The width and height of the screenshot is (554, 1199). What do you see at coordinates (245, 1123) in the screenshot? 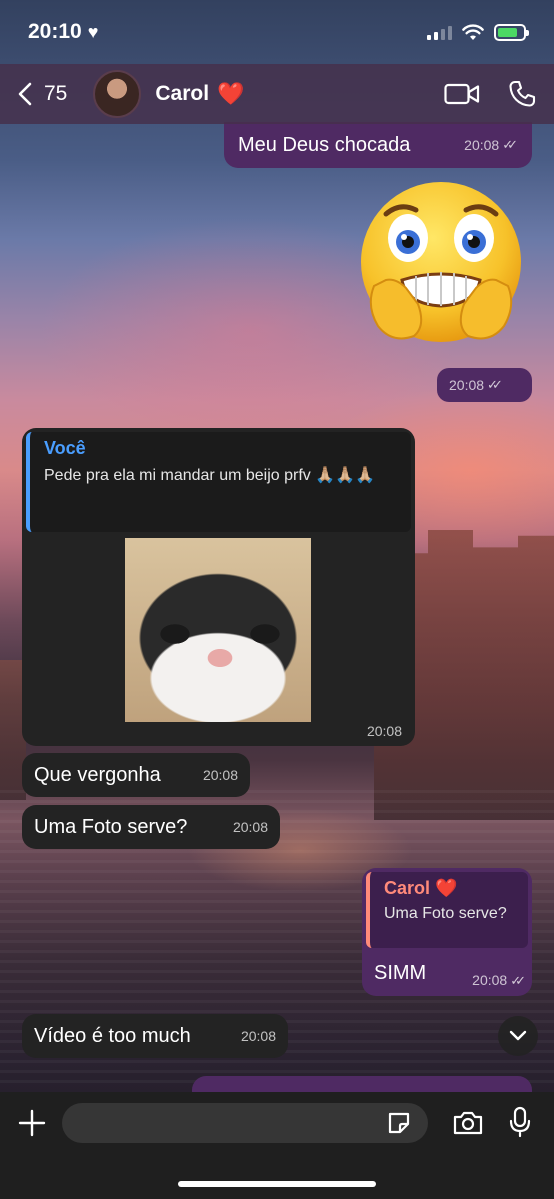
I see `message-input` at bounding box center [245, 1123].